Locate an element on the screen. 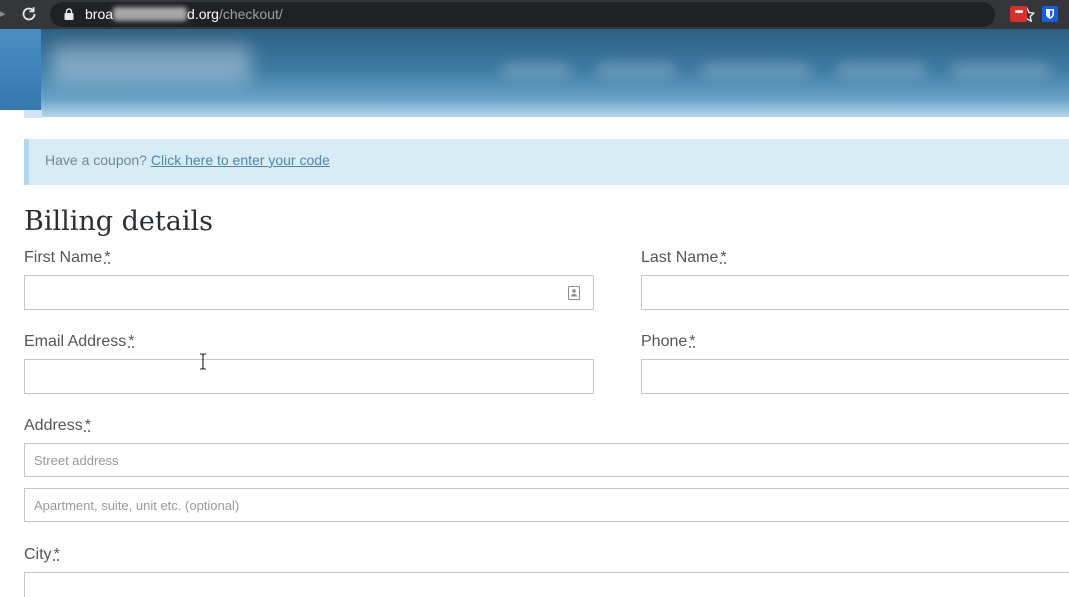  first-name-label: First Name * is located at coordinates (67, 258).